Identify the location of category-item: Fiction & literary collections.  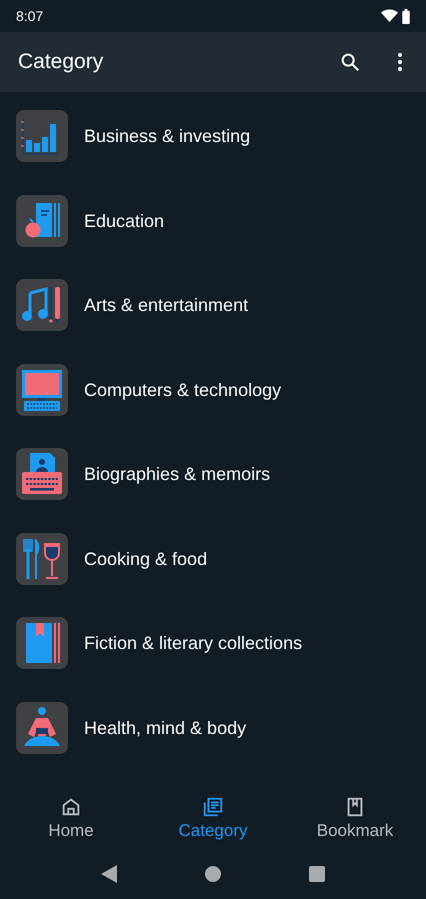
(213, 659).